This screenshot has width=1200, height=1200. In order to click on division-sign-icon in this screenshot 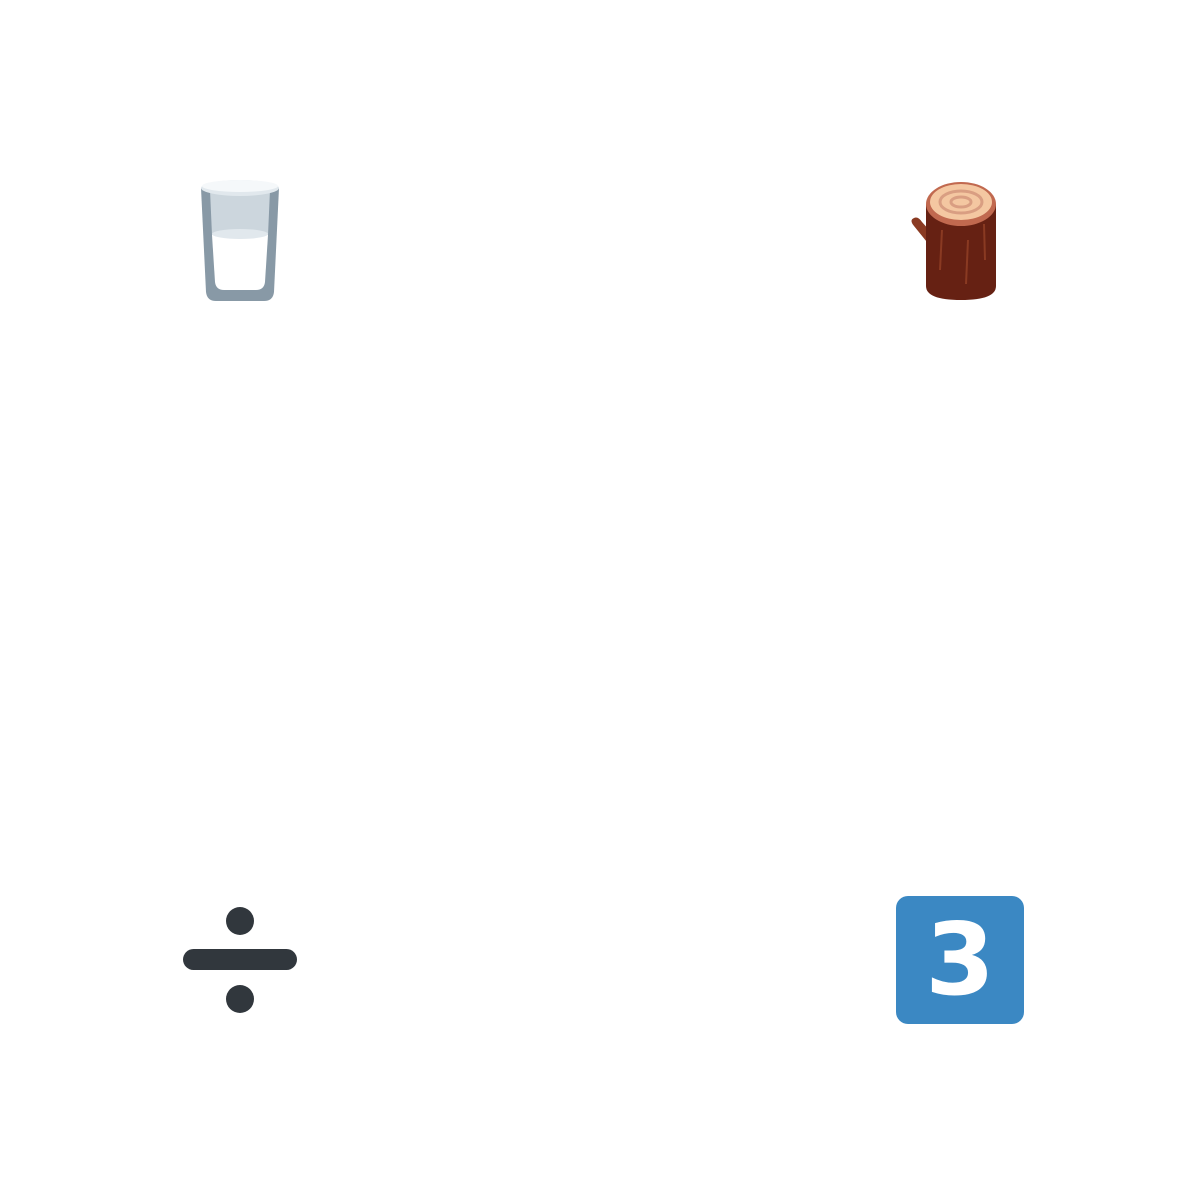, I will do `click(240, 960)`.